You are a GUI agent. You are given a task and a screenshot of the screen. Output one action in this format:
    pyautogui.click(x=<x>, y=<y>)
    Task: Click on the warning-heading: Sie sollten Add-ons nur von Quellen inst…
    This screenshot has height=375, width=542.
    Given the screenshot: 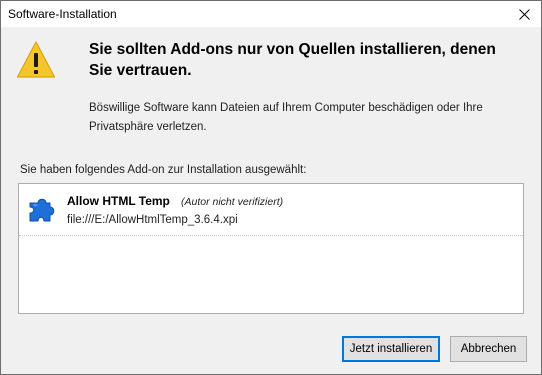 What is the action you would take?
    pyautogui.click(x=292, y=60)
    